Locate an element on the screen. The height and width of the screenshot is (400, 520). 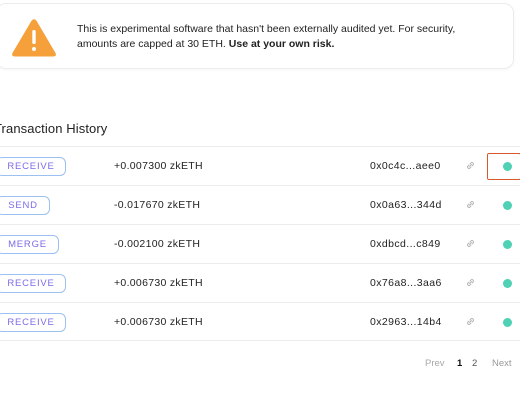
prev-page-button: Prev is located at coordinates (435, 363).